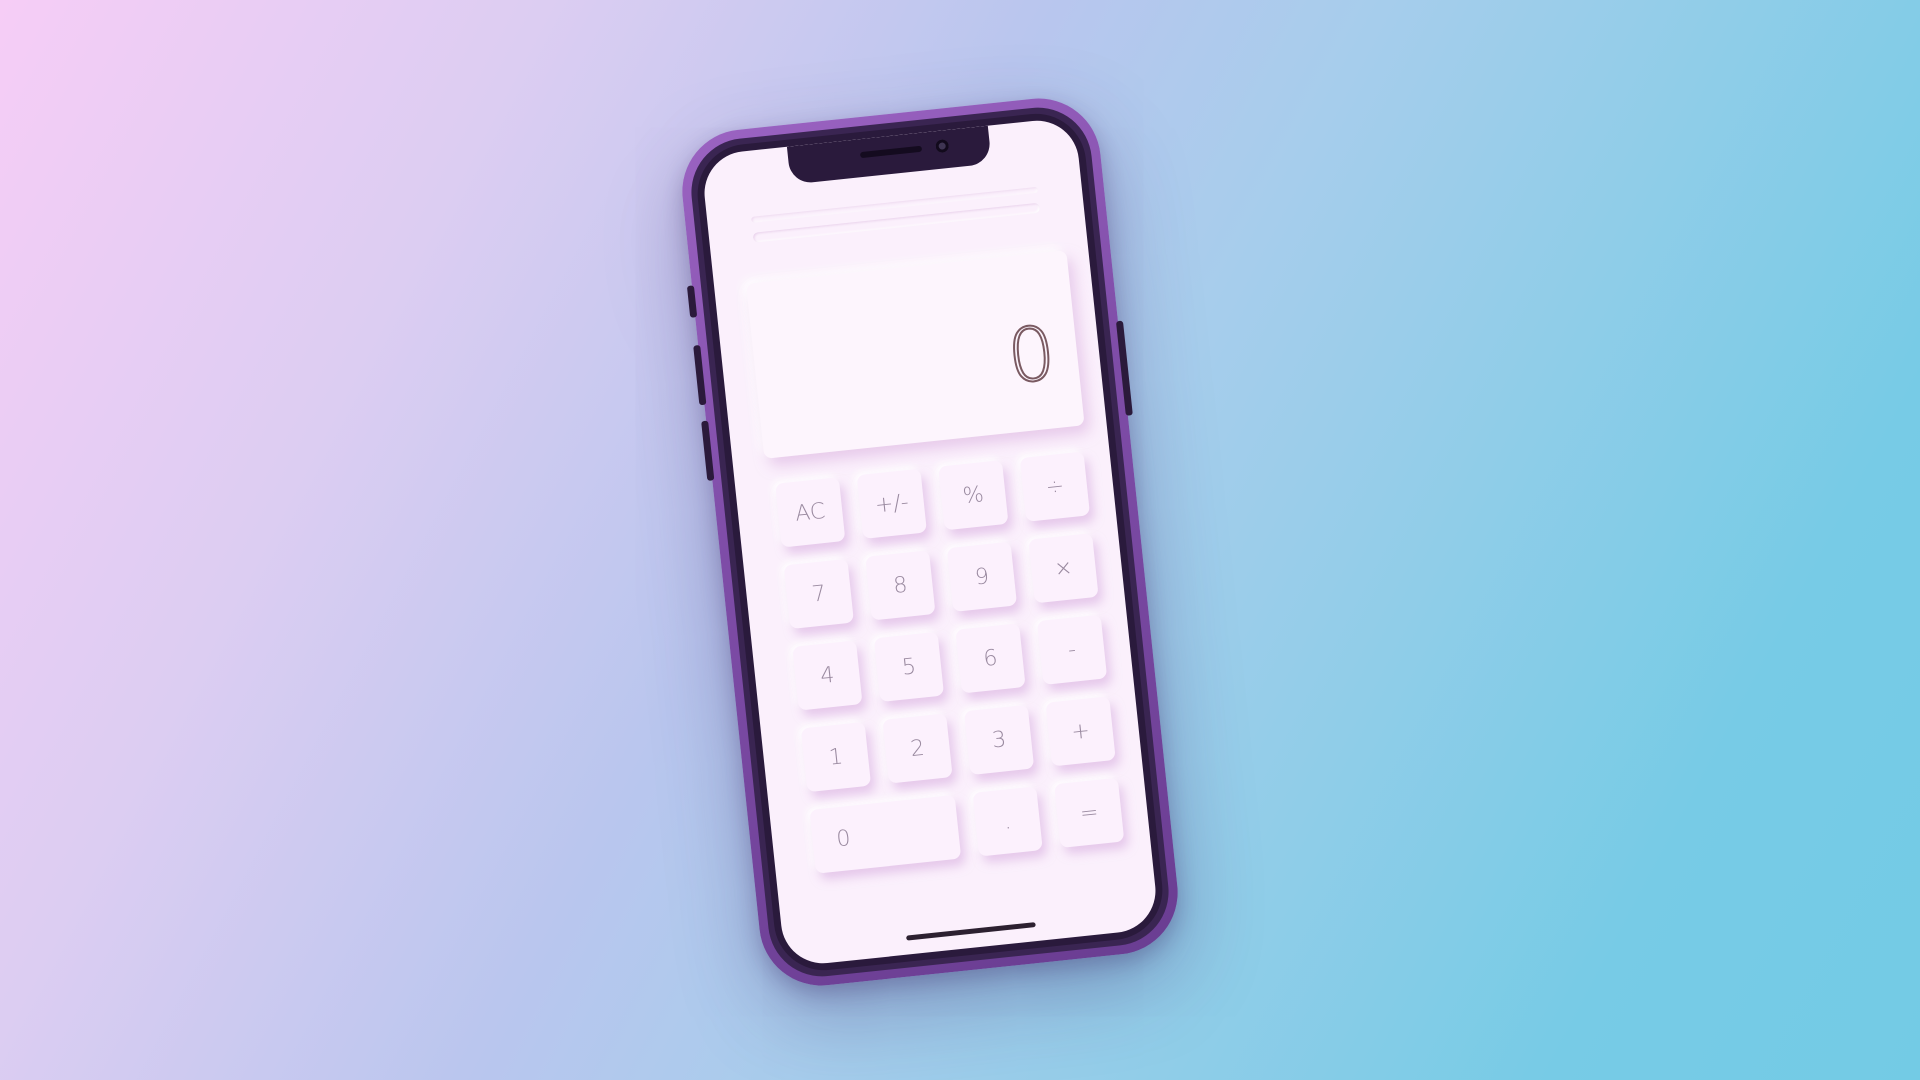 Image resolution: width=1920 pixels, height=1080 pixels. Describe the element at coordinates (1007, 821) in the screenshot. I see `decimal-button: .` at that location.